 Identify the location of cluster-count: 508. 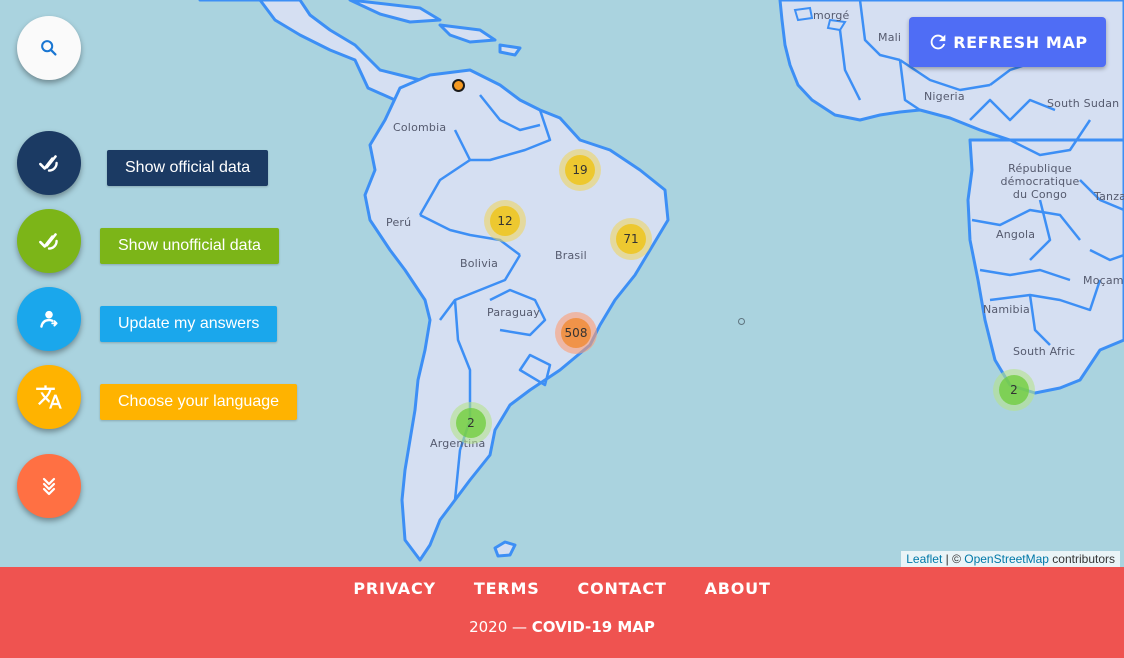
(576, 333).